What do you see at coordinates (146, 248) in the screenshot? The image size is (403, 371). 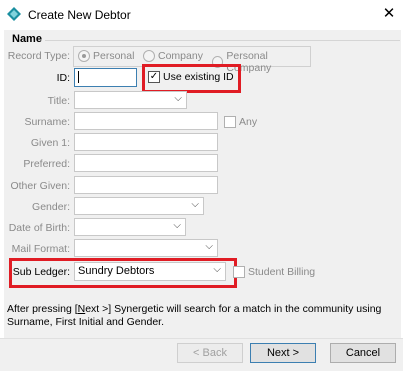 I see `mail-format-select: ⌵` at bounding box center [146, 248].